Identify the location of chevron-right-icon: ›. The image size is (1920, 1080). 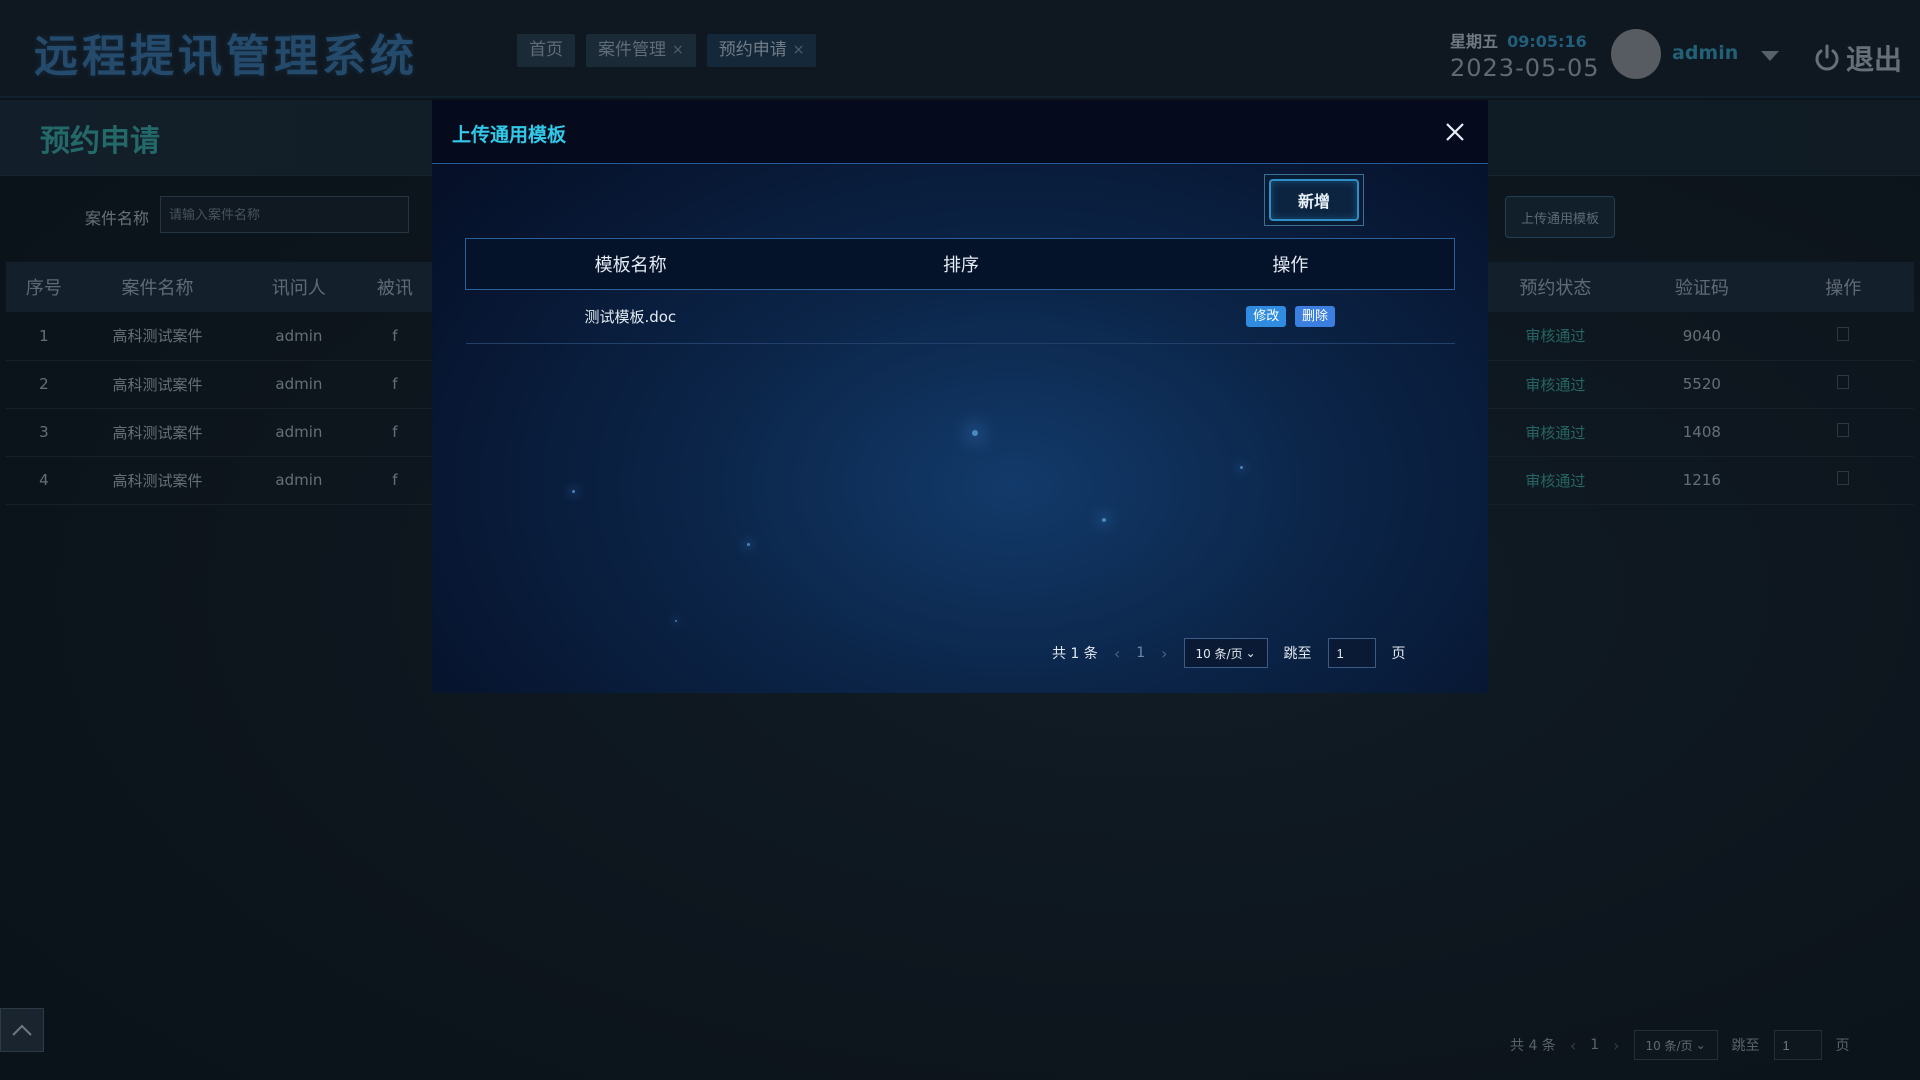
(1164, 653).